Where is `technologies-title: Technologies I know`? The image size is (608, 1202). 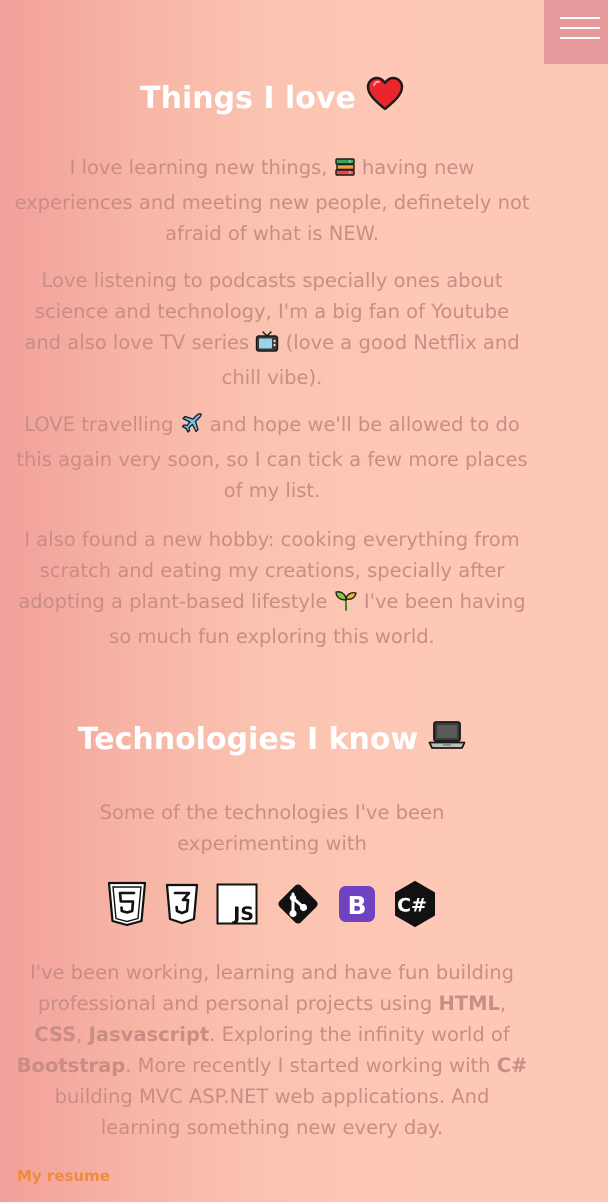
technologies-title: Technologies I know is located at coordinates (248, 739).